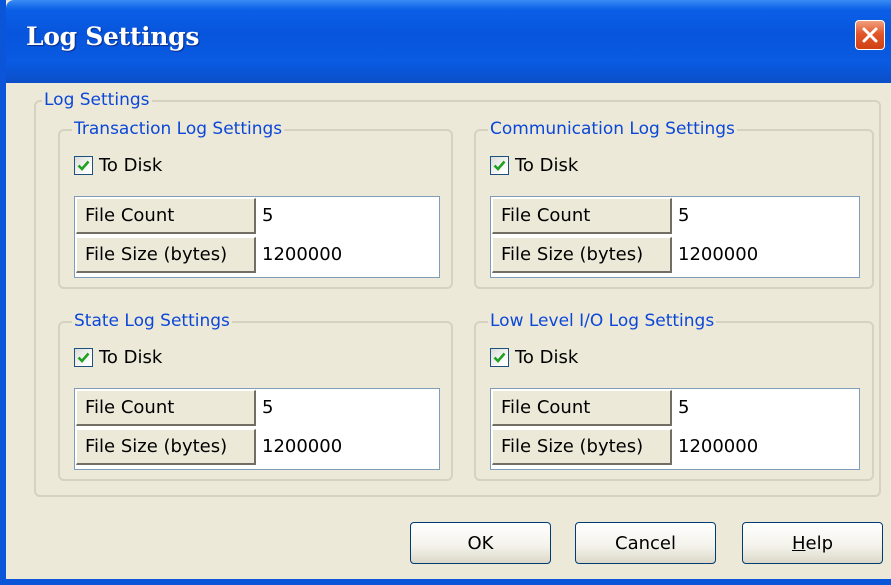  I want to click on close-icon, so click(870, 35).